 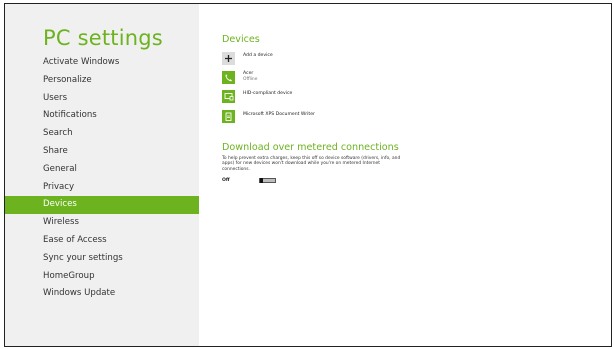 What do you see at coordinates (102, 99) in the screenshot?
I see `nav-item-users: Users` at bounding box center [102, 99].